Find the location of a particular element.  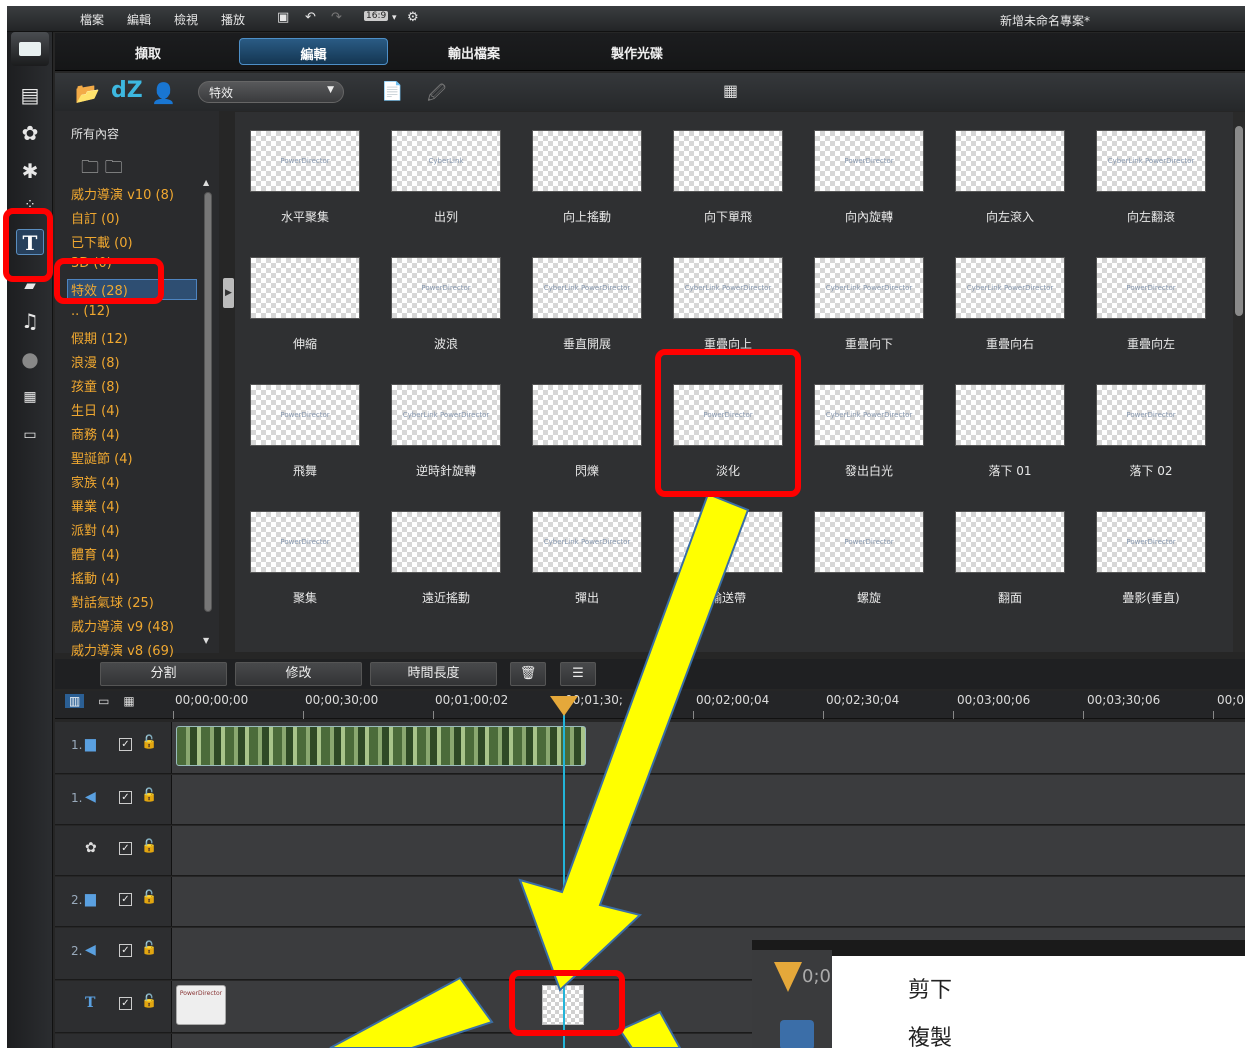

modify-template-icon: 🖉 is located at coordinates (436, 96).